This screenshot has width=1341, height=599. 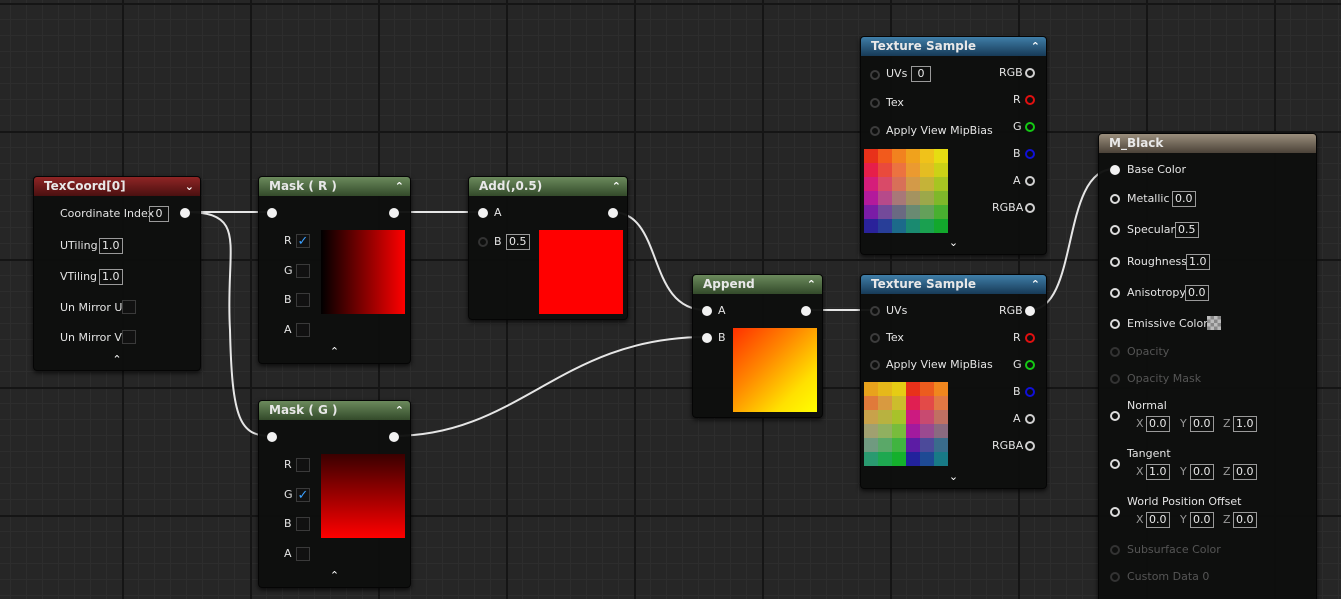 What do you see at coordinates (1245, 472) in the screenshot?
I see `tangent-z-value: 0.0` at bounding box center [1245, 472].